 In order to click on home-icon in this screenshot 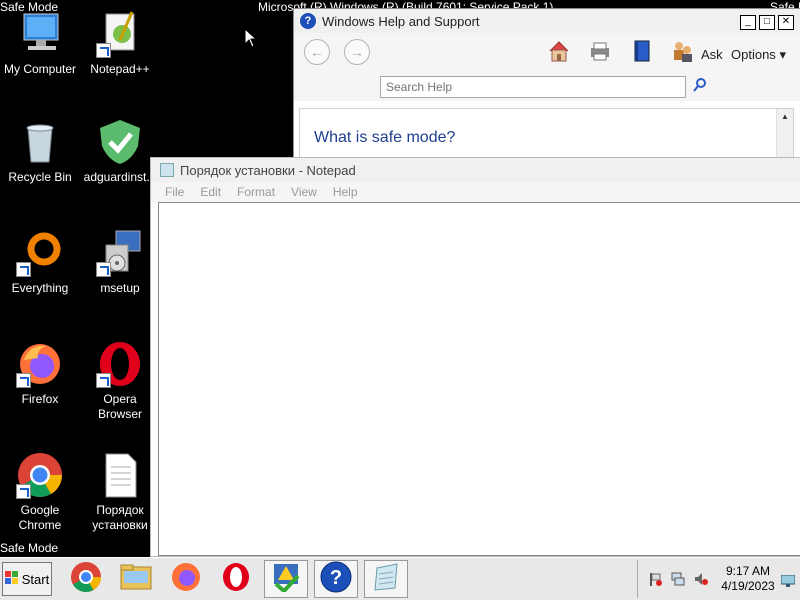, I will do `click(559, 51)`.